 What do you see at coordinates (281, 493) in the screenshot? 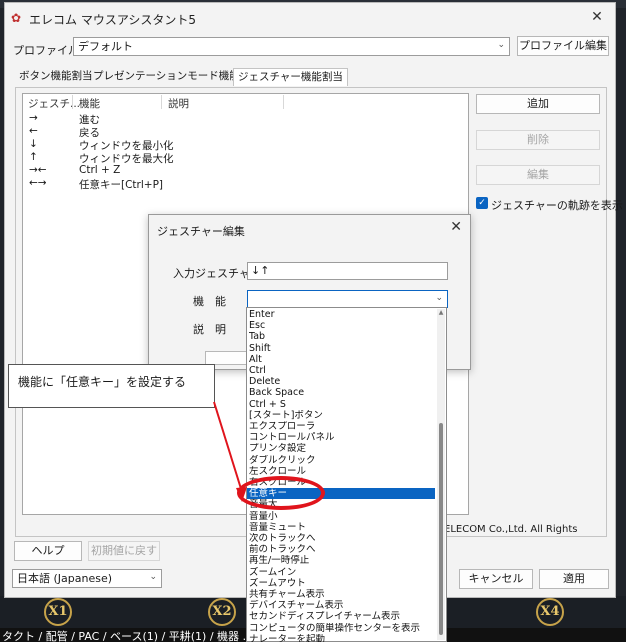
I see `highlight-oval` at bounding box center [281, 493].